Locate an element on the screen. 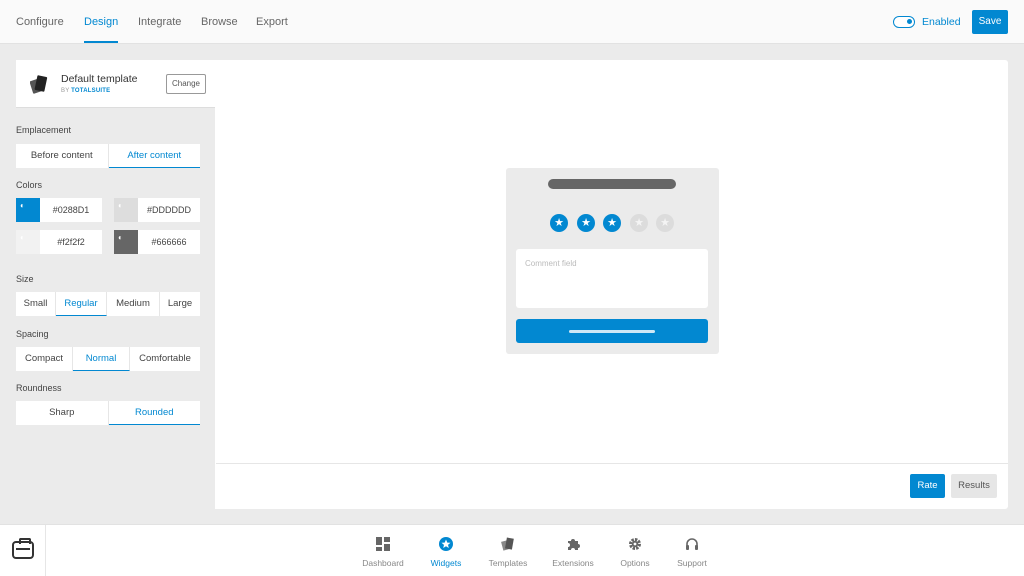 This screenshot has width=1024, height=576. color-value-background: #f2f2f2 is located at coordinates (71, 242).